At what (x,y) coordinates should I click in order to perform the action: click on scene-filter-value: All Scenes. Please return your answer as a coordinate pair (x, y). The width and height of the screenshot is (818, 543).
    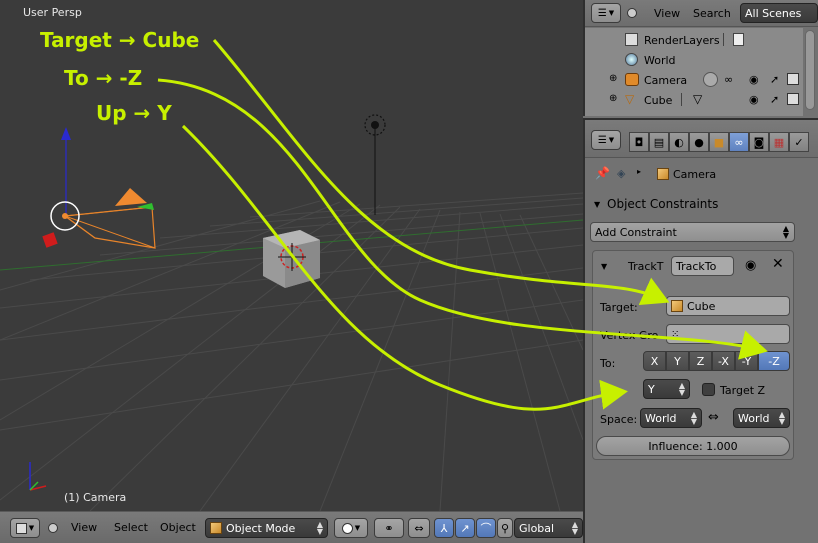
    Looking at the image, I should click on (773, 13).